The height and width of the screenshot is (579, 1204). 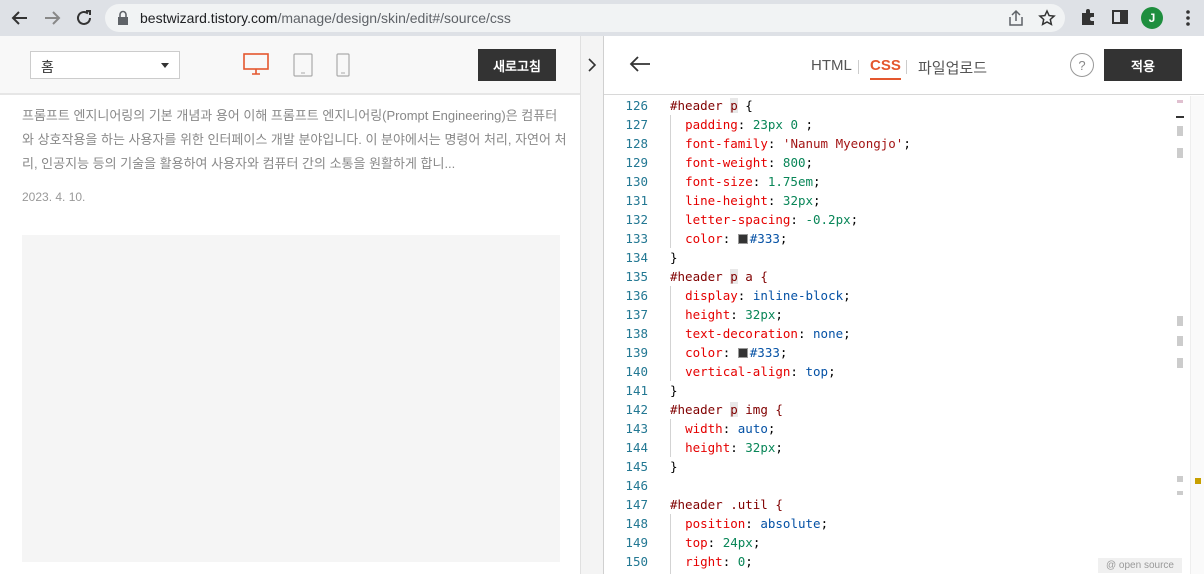 I want to click on url-path: /manage/design/skin/edit#/source/css, so click(x=394, y=18).